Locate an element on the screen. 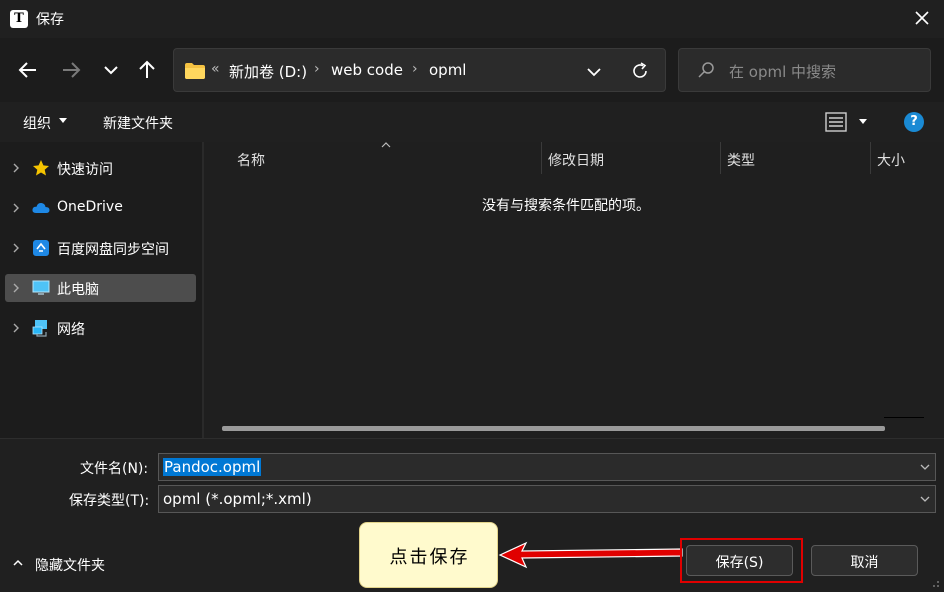  recent-locations-chevron-icon is located at coordinates (111, 70).